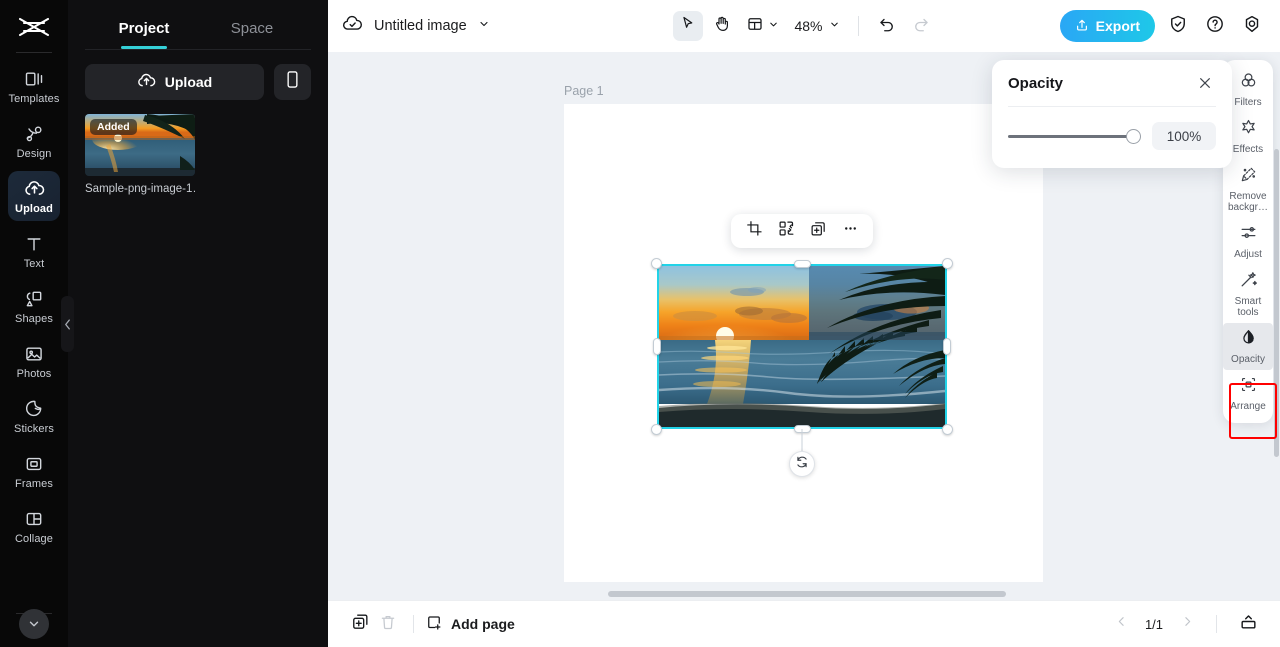 The image size is (1280, 647). I want to click on mobile-phone-icon, so click(292, 82).